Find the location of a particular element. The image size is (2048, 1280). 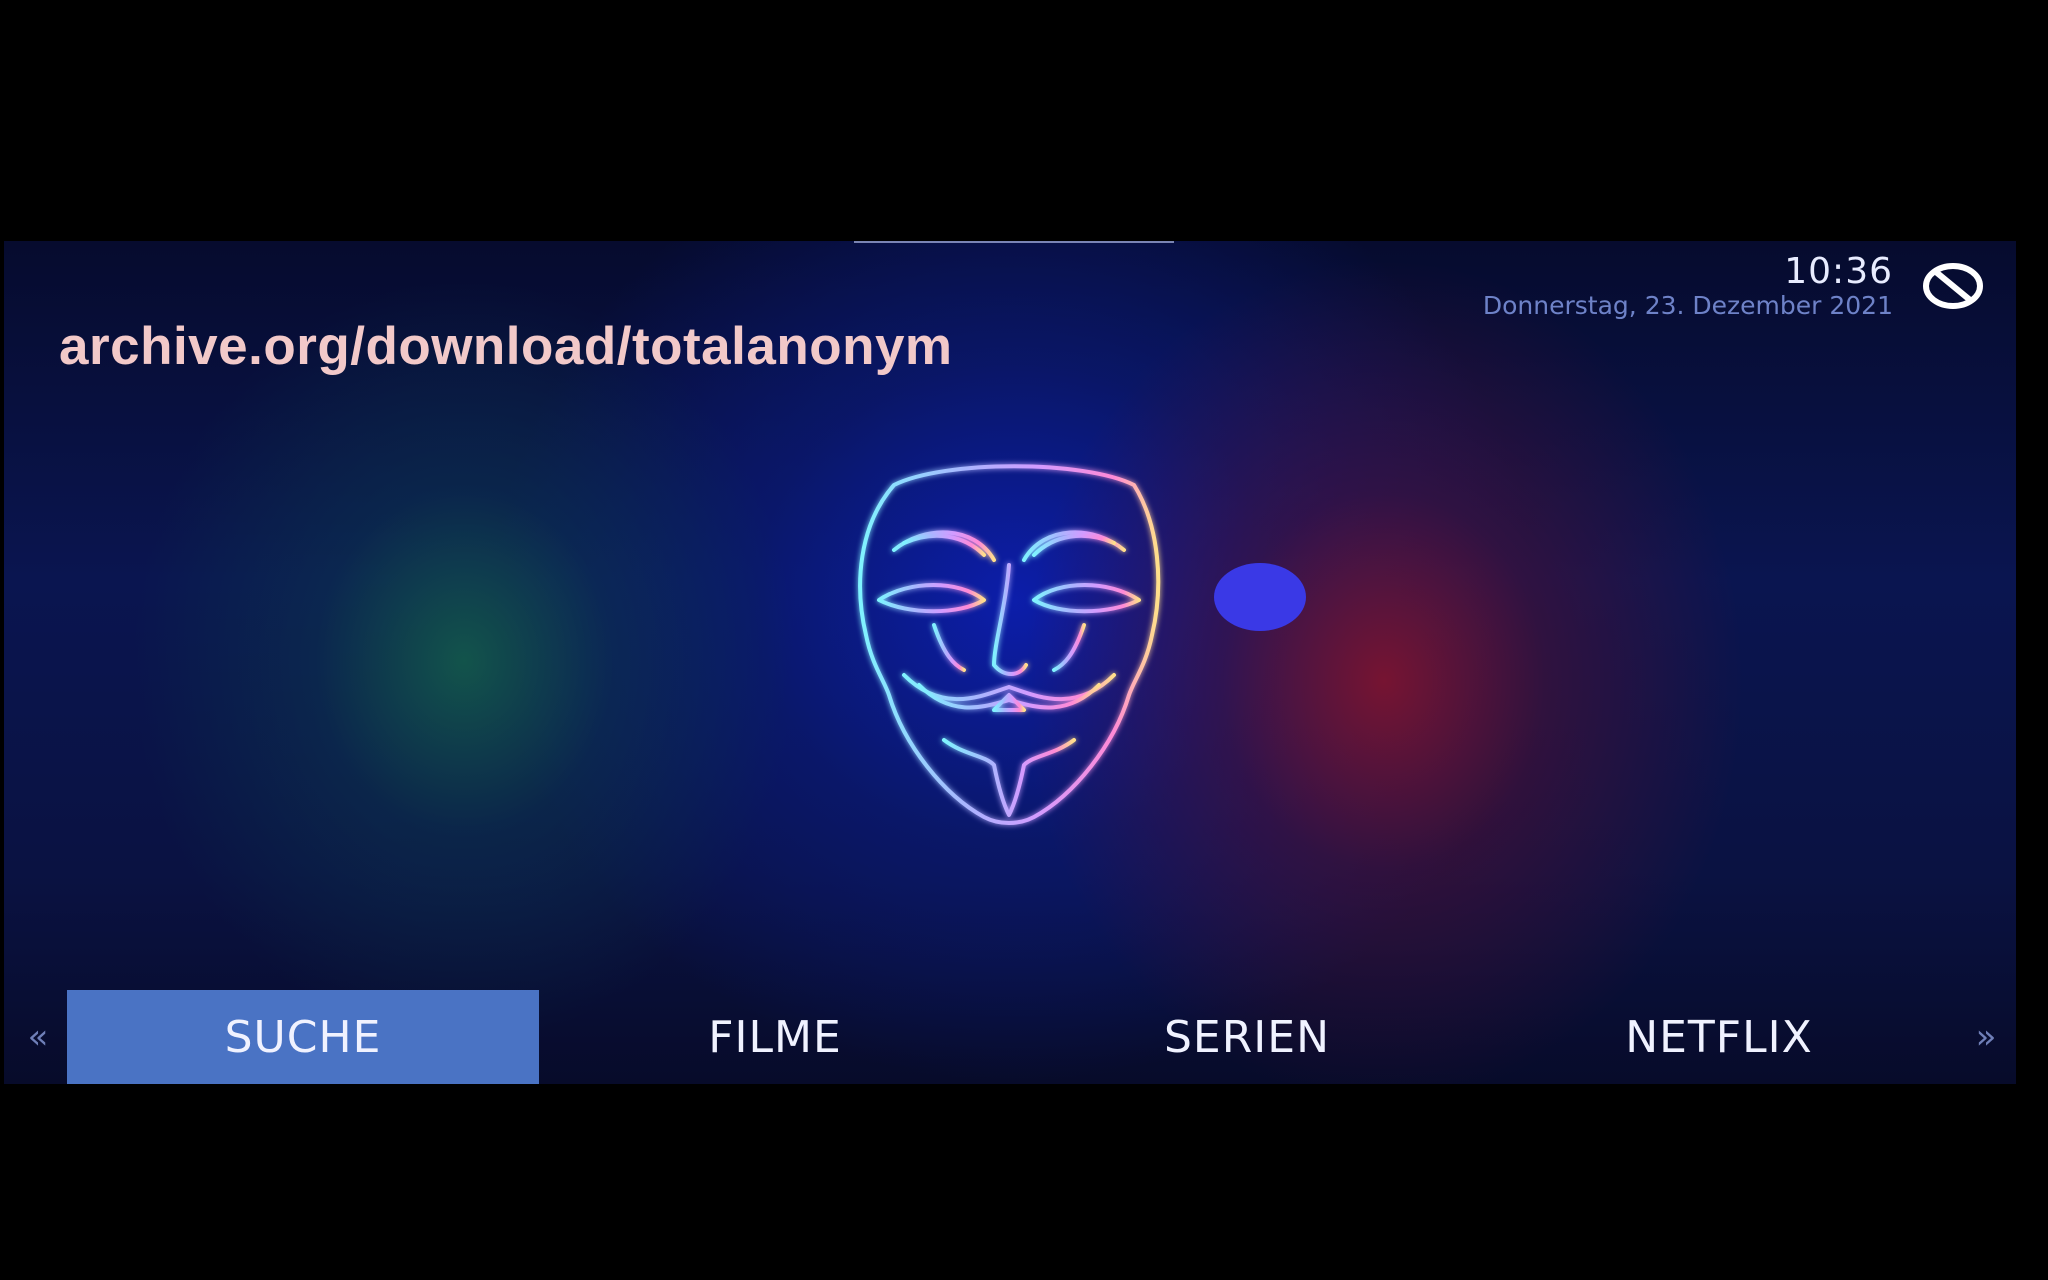

scroll-right-icon: » is located at coordinates (1986, 1037).